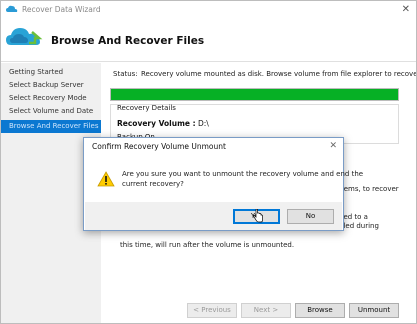 This screenshot has height=324, width=417. I want to click on step-select-volume-and-date: Select Volume and Date, so click(51, 111).